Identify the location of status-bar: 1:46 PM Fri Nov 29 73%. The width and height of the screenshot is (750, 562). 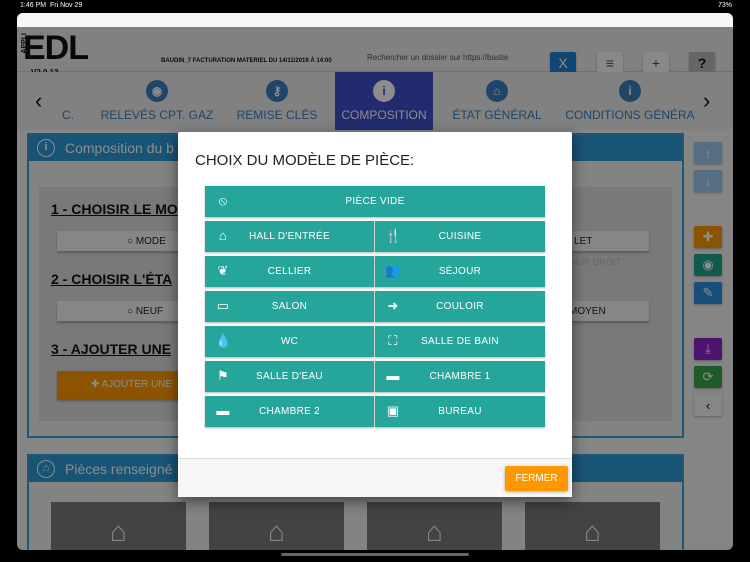
(375, 6).